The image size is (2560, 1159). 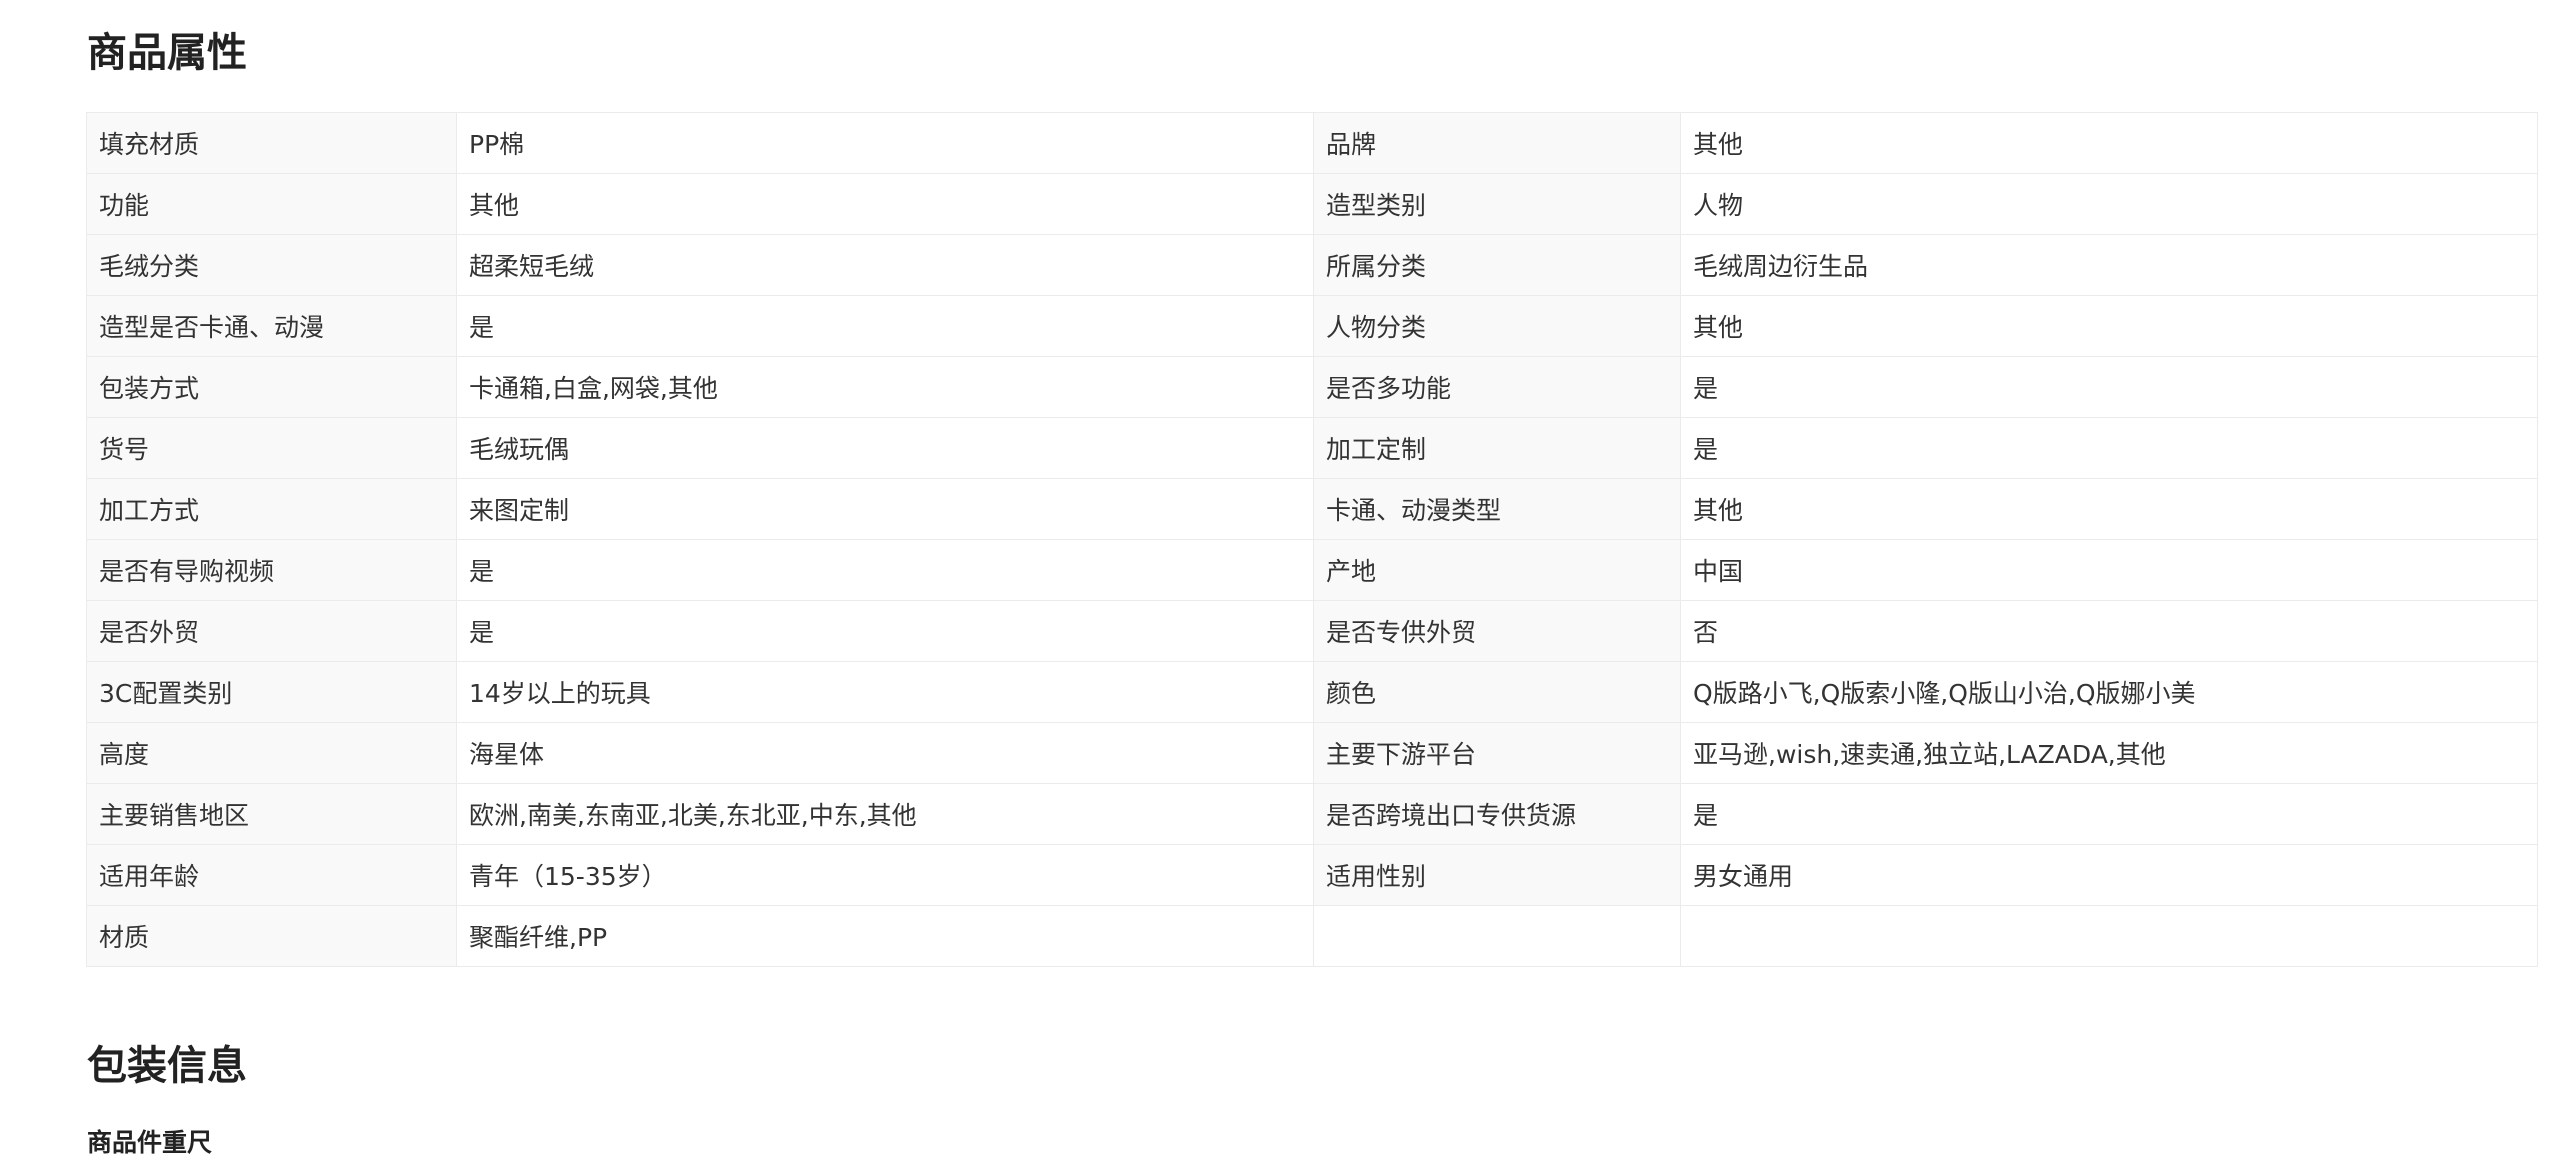 I want to click on table-row: 加工方式 来图定制 卡通、动漫类型 其他, so click(x=1312, y=509).